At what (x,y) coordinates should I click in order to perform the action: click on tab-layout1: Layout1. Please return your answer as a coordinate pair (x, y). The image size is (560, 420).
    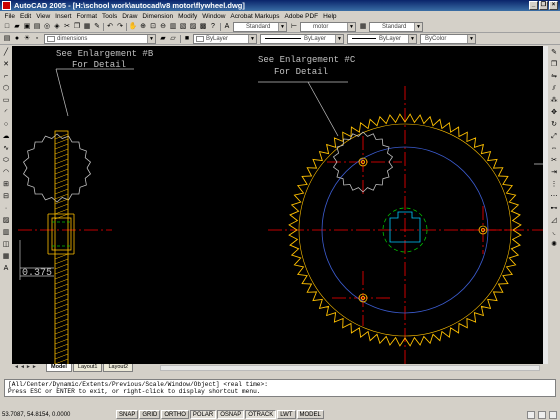
    Looking at the image, I should click on (87, 368).